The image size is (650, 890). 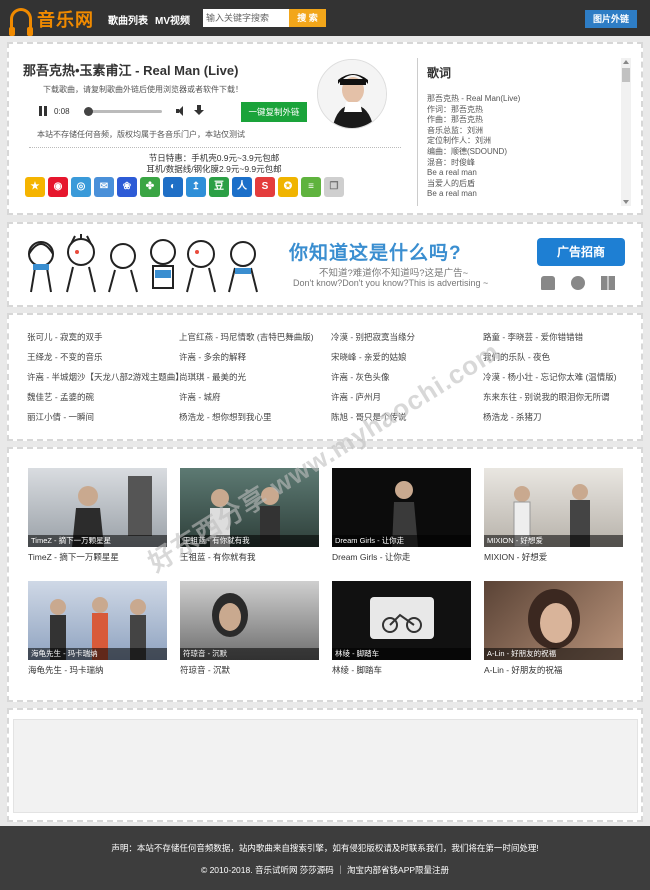 I want to click on renren-icon: ◐, so click(x=173, y=187).